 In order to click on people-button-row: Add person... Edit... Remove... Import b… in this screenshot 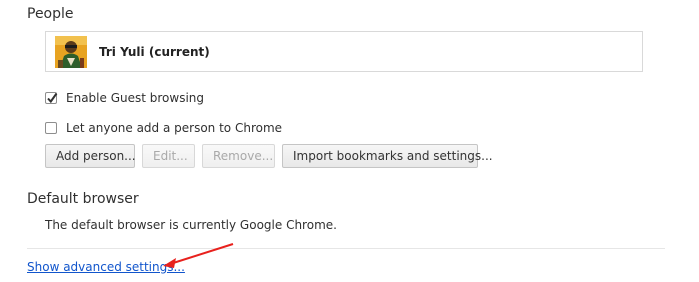, I will do `click(269, 156)`.